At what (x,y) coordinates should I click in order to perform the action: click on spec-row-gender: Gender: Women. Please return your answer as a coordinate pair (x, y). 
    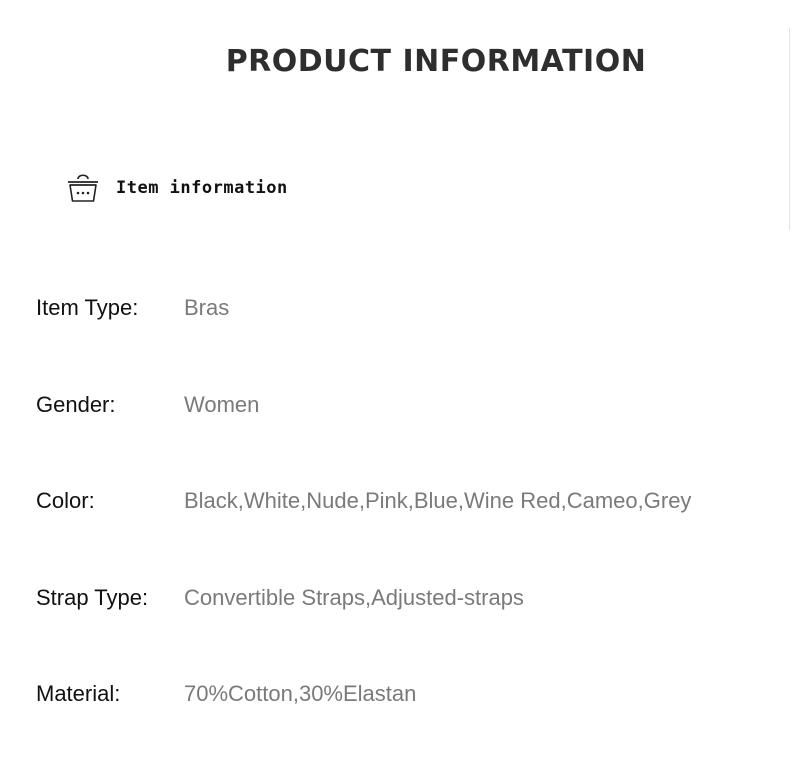
    Looking at the image, I should click on (147, 405).